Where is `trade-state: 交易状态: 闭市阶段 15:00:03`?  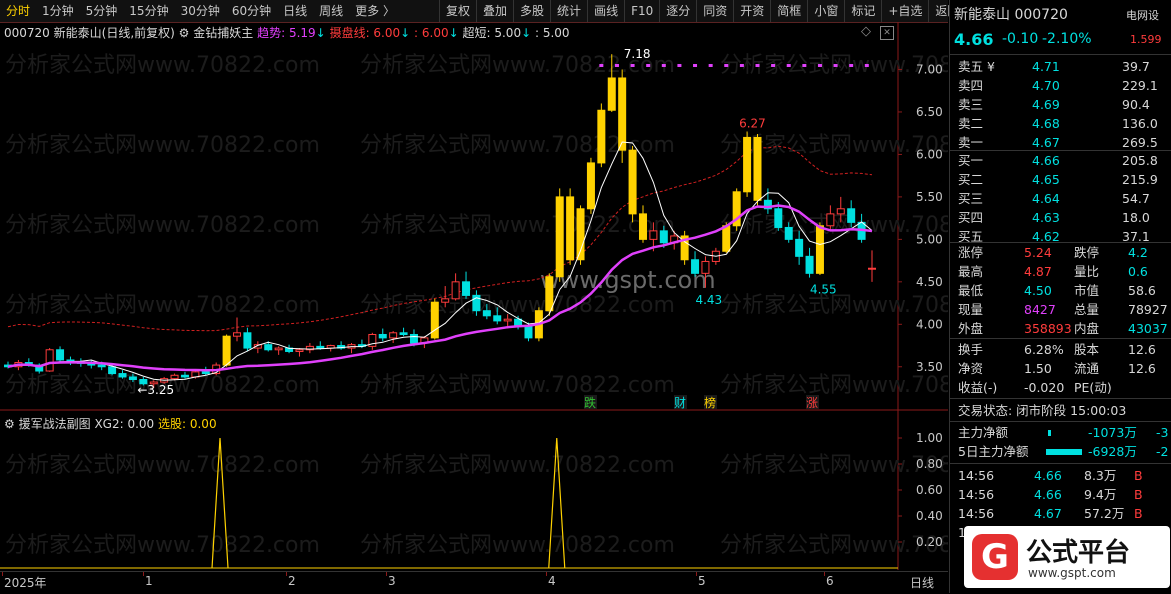
trade-state: 交易状态: 闭市阶段 15:00:03 is located at coordinates (1042, 410).